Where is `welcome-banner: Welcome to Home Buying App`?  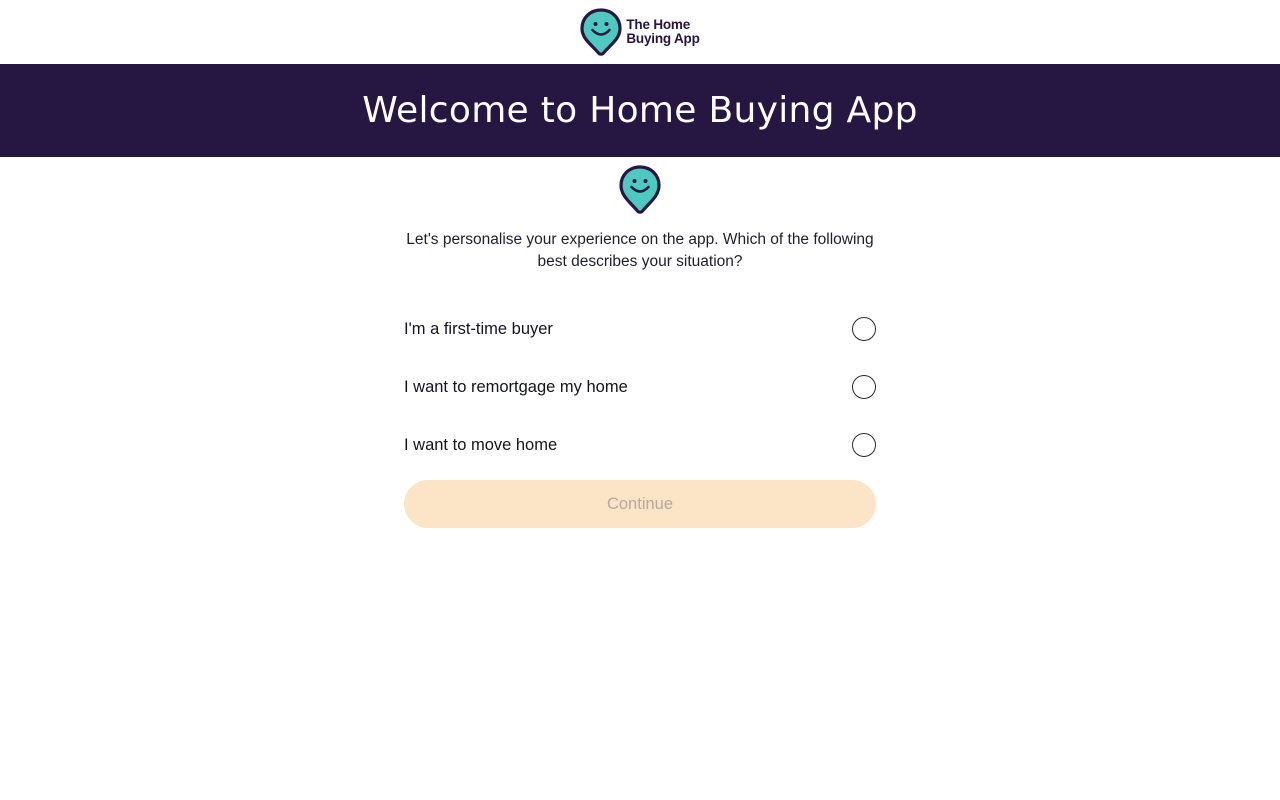 welcome-banner: Welcome to Home Buying App is located at coordinates (640, 110).